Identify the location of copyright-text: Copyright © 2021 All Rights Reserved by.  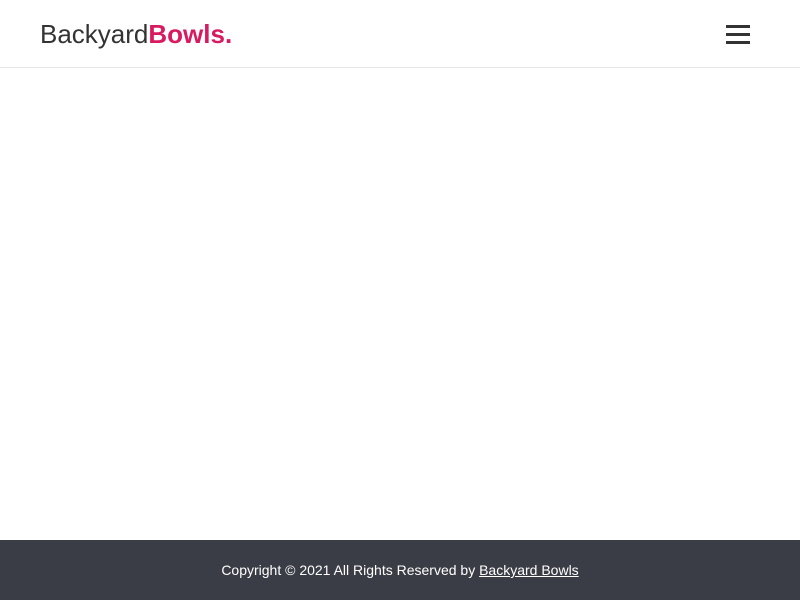
(350, 570).